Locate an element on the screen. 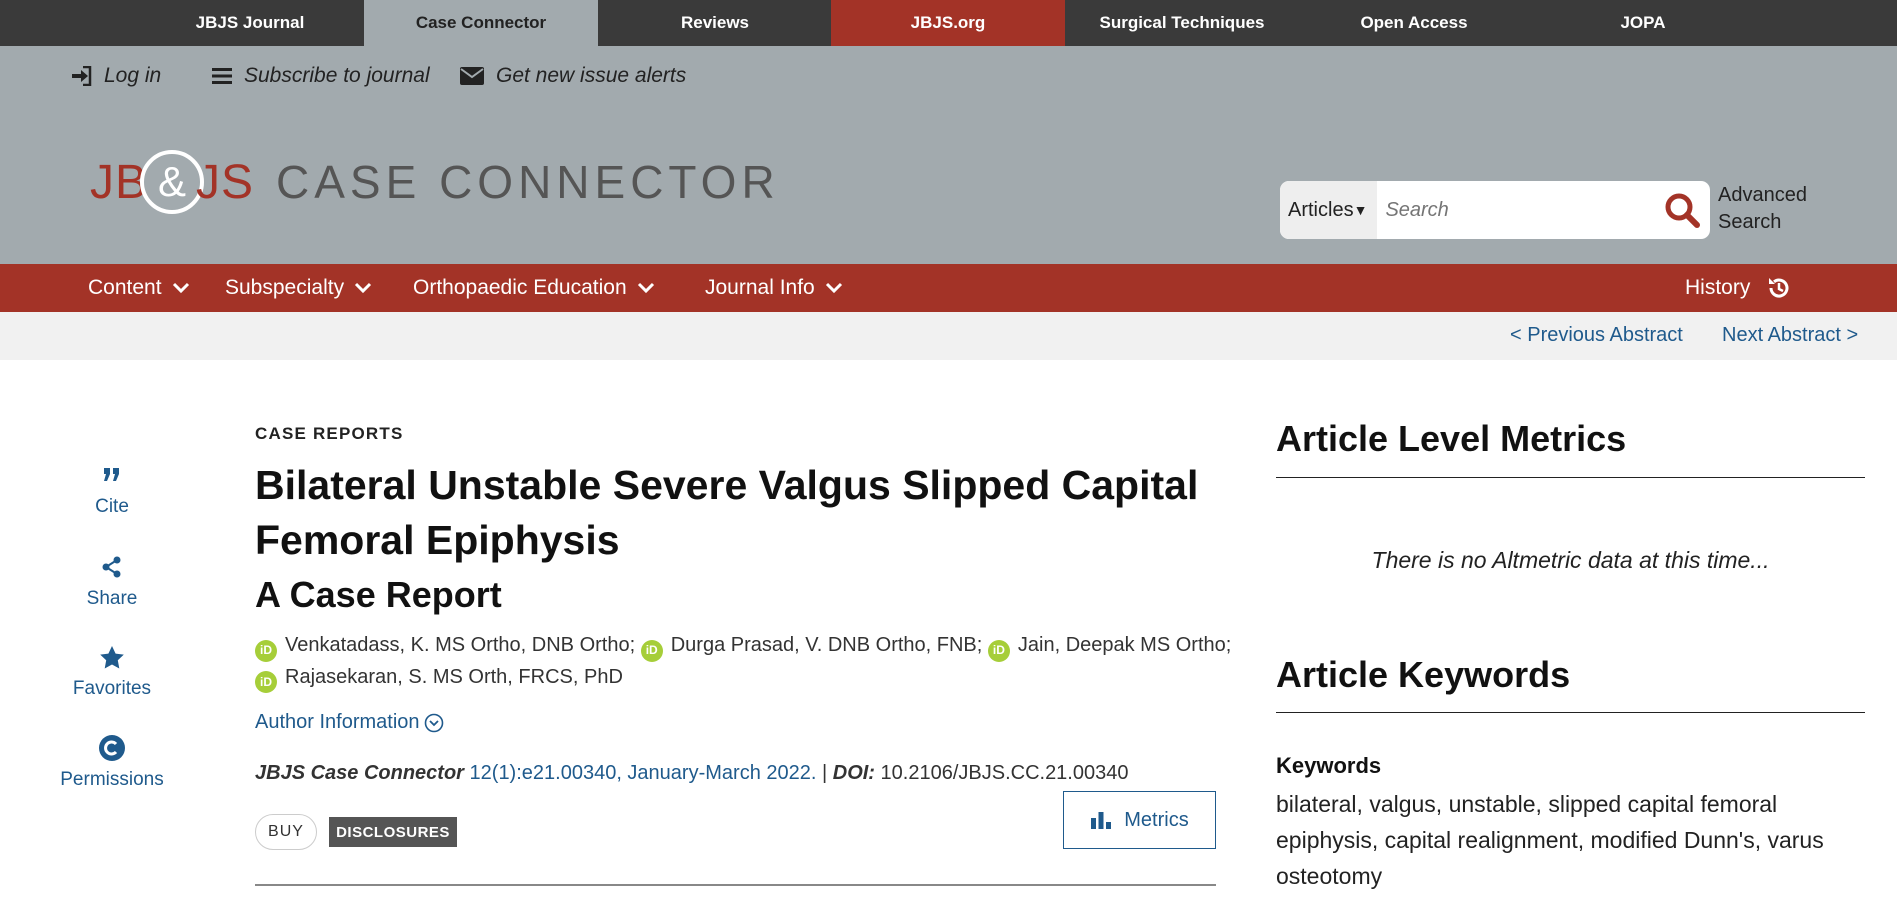  subscribe-label: Subscribe to journal is located at coordinates (337, 75).